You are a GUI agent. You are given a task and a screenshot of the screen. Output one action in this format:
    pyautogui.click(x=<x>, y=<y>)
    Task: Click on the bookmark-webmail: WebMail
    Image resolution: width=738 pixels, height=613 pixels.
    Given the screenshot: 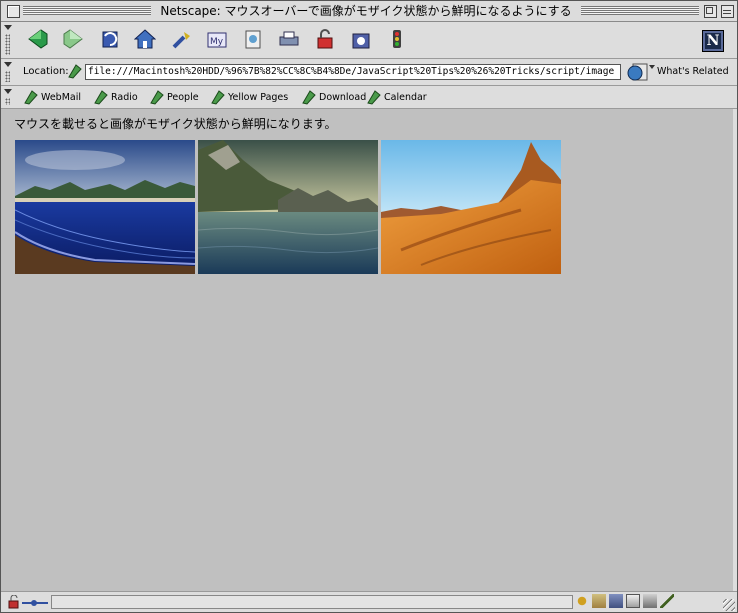 What is the action you would take?
    pyautogui.click(x=52, y=97)
    